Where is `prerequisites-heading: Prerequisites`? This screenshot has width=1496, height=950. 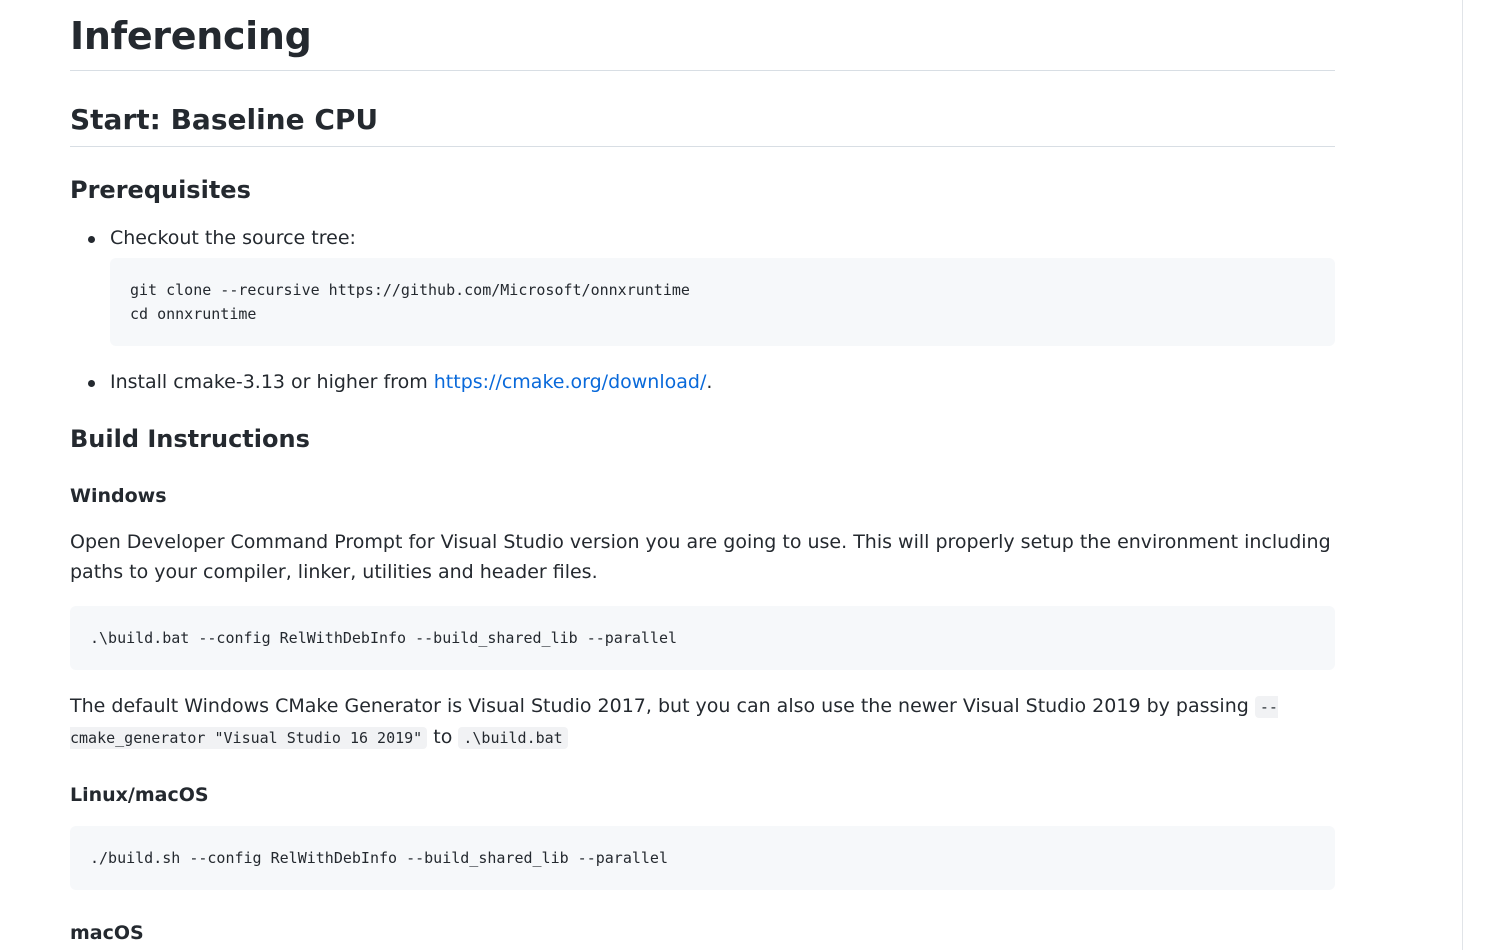
prerequisites-heading: Prerequisites is located at coordinates (160, 190).